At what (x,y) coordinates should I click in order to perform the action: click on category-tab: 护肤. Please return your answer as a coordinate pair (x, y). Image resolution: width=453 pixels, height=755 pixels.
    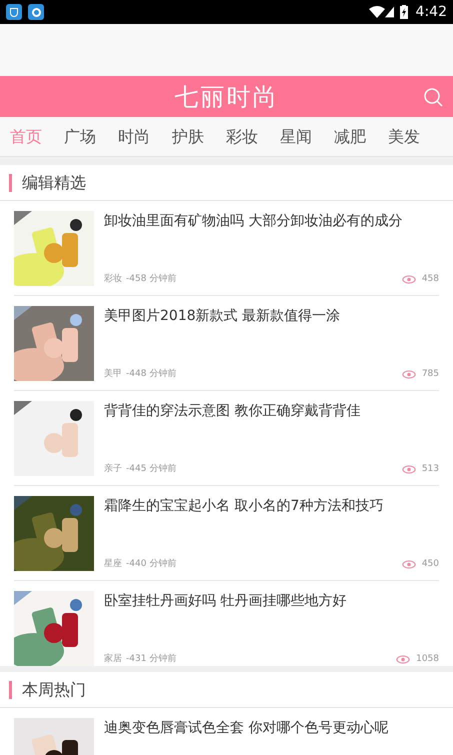
    Looking at the image, I should click on (188, 136).